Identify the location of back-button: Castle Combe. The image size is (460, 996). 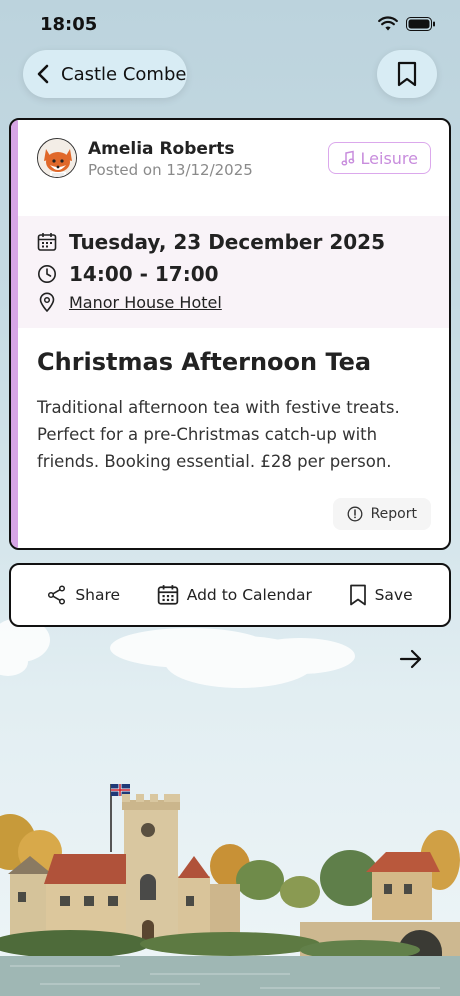
(105, 74).